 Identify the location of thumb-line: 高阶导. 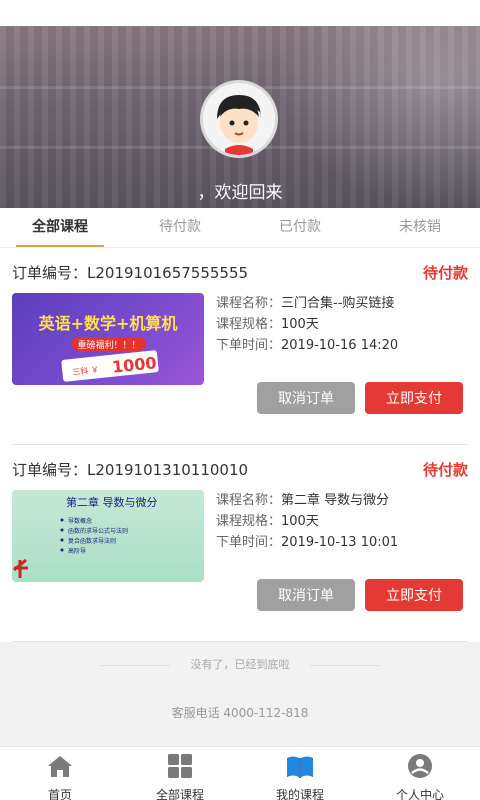
(77, 551).